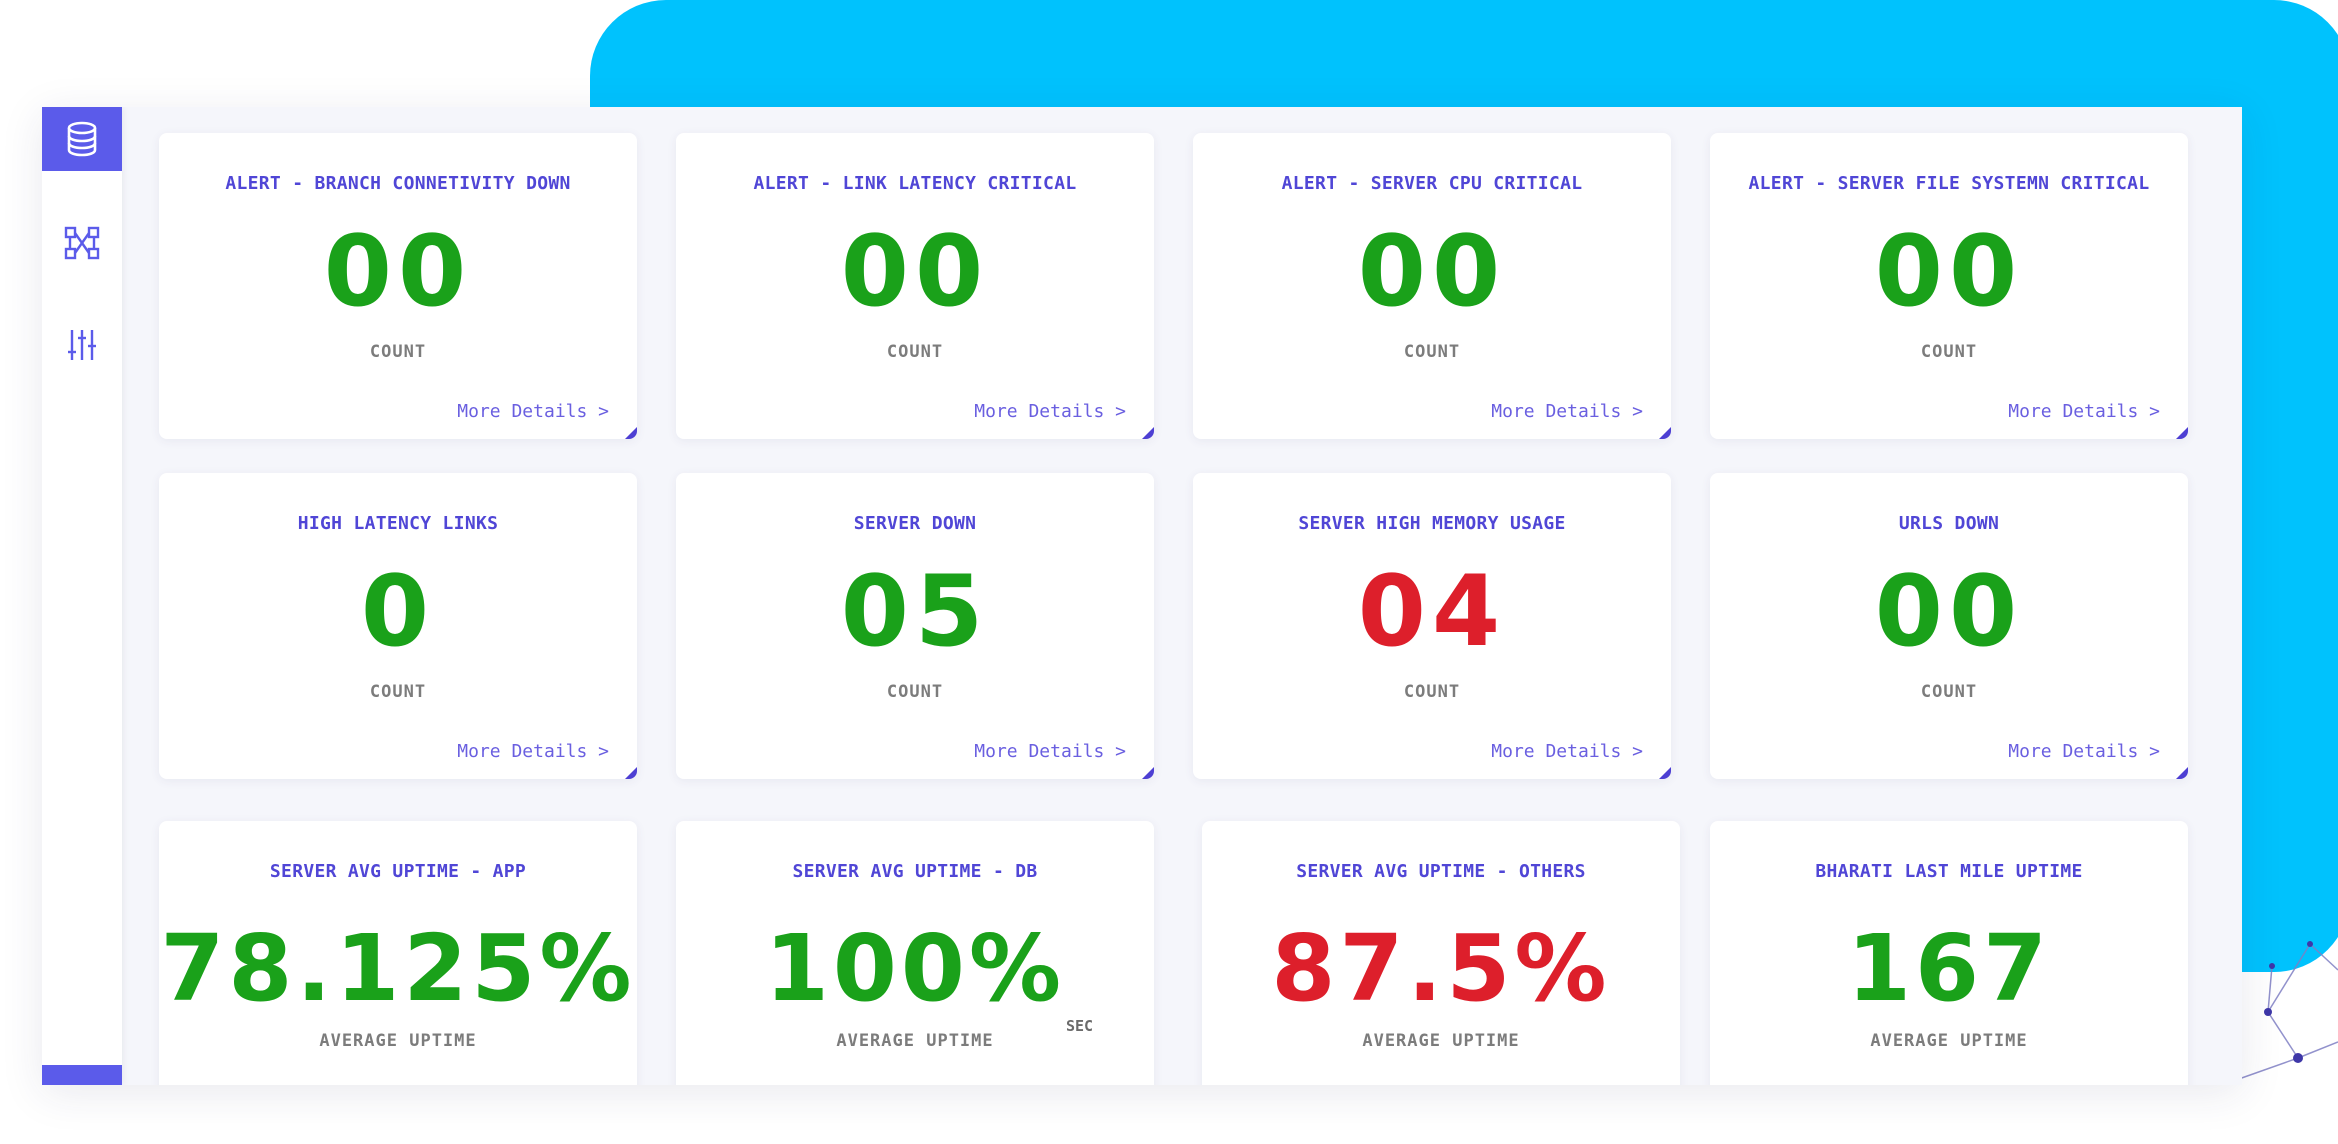 The image size is (2338, 1144). I want to click on database-icon, so click(82, 139).